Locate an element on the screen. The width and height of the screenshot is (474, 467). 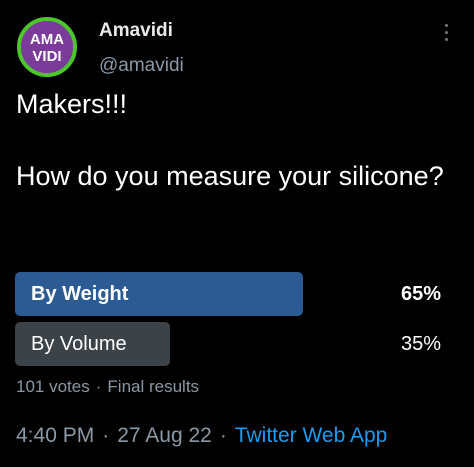
avatar-logo: AMA VIDI is located at coordinates (47, 47).